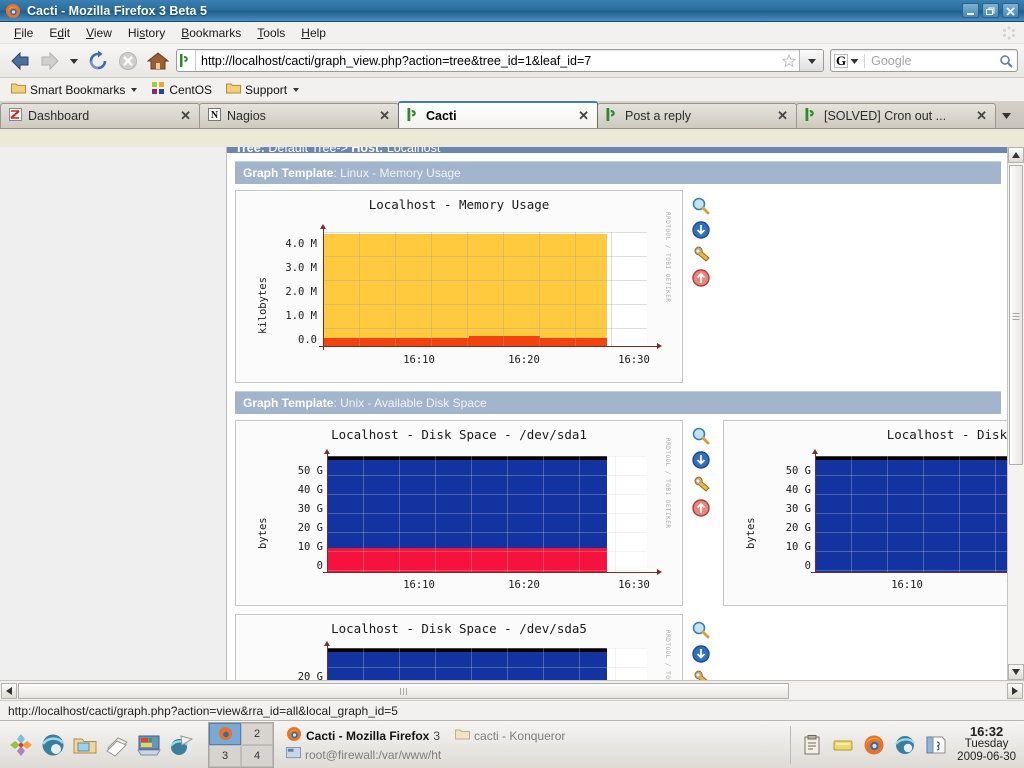 Image resolution: width=1024 pixels, height=768 pixels. I want to click on page-vertical-scrollbar, so click(1015, 413).